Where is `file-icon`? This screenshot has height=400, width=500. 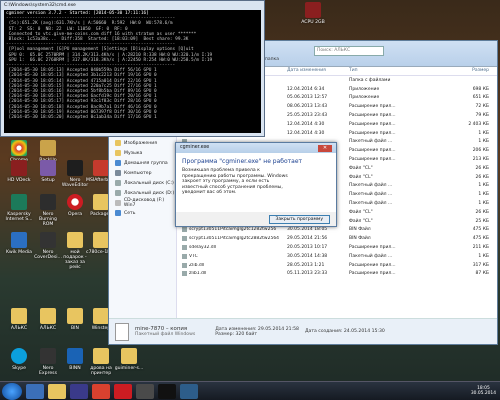
file-icon is located at coordinates (184, 230).